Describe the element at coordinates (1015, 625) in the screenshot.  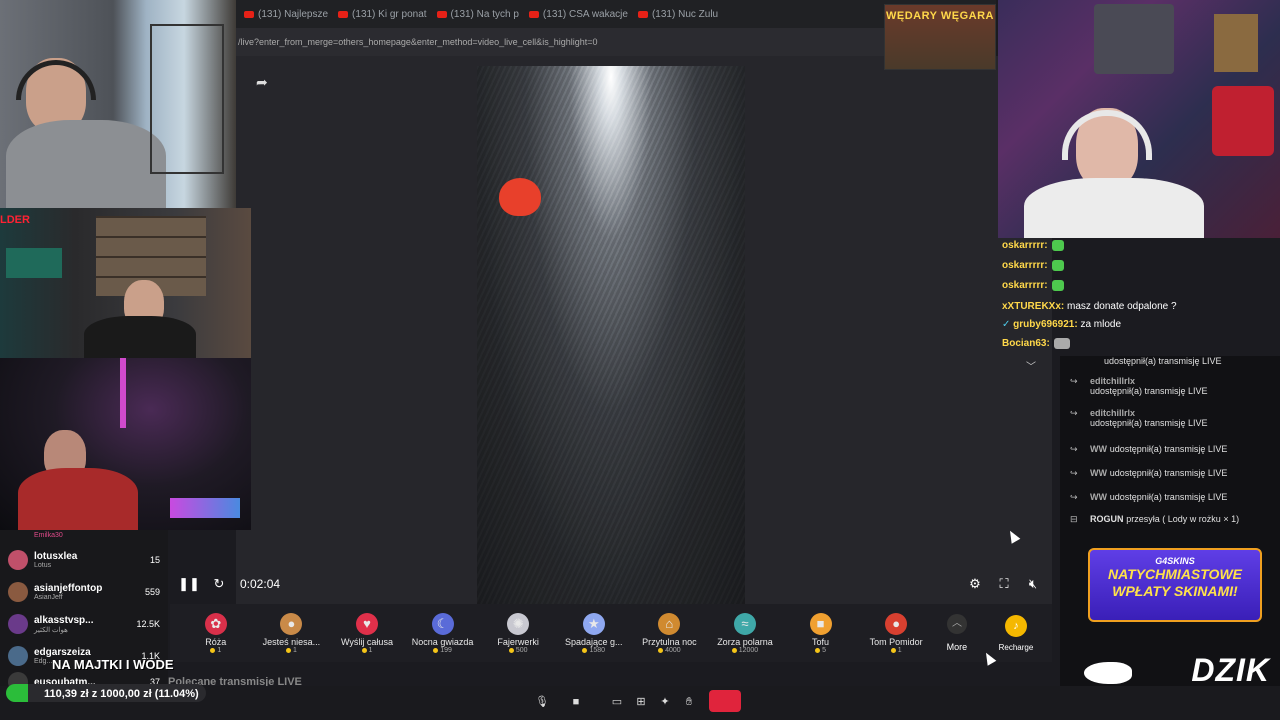
I see `coin-icon: ♪` at that location.